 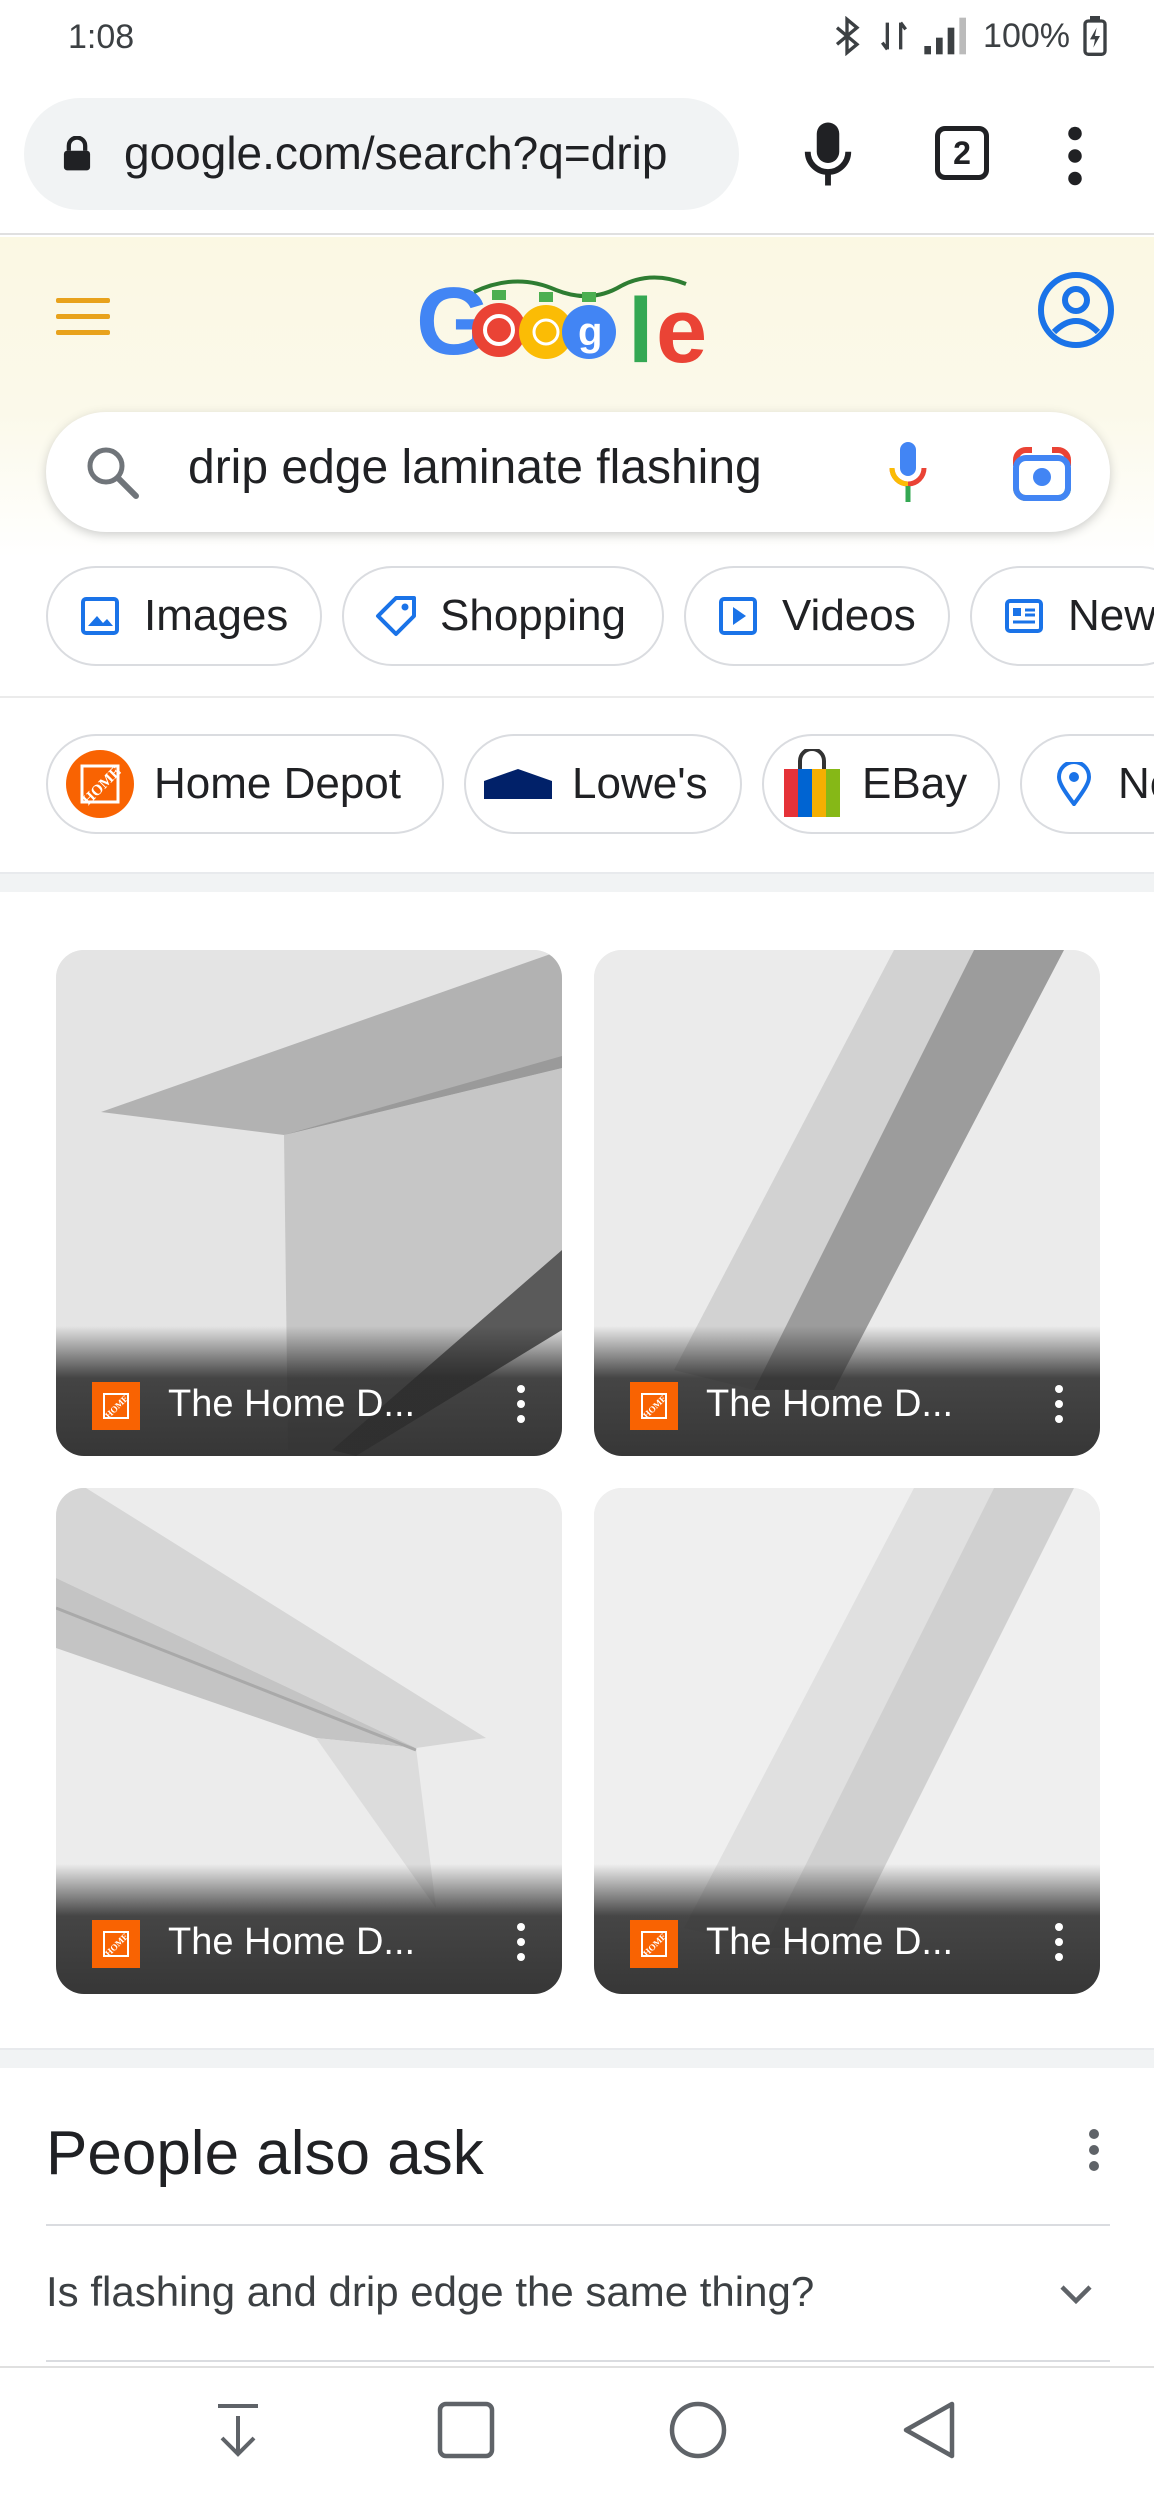 I want to click on home-button-icon, so click(x=698, y=2430).